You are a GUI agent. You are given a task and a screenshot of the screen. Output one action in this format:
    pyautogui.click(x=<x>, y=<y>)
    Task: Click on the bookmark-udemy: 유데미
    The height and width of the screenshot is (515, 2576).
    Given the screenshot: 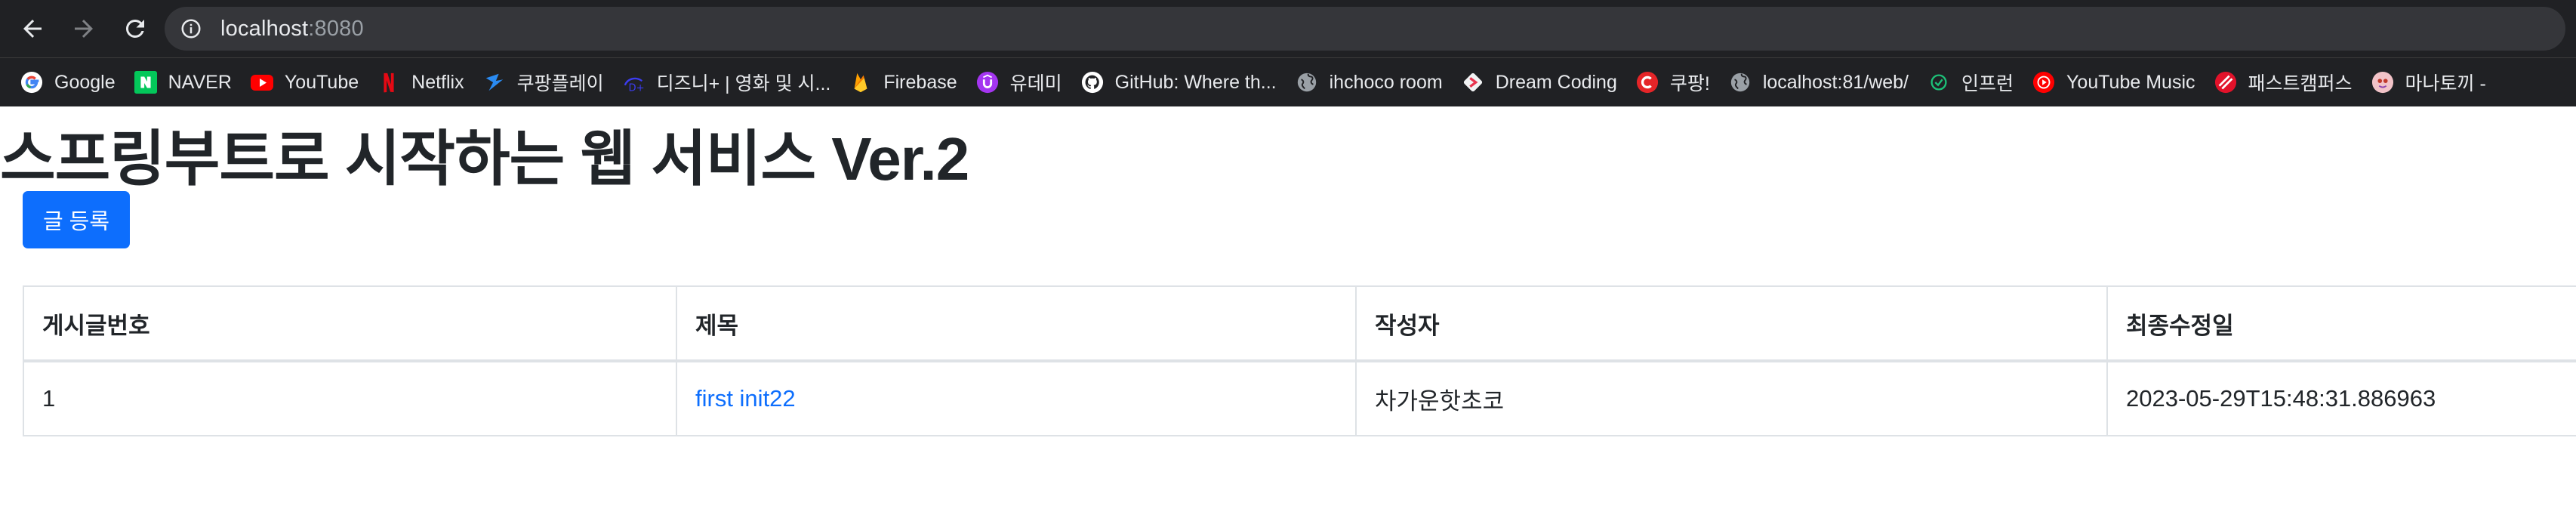 What is the action you would take?
    pyautogui.click(x=1018, y=82)
    